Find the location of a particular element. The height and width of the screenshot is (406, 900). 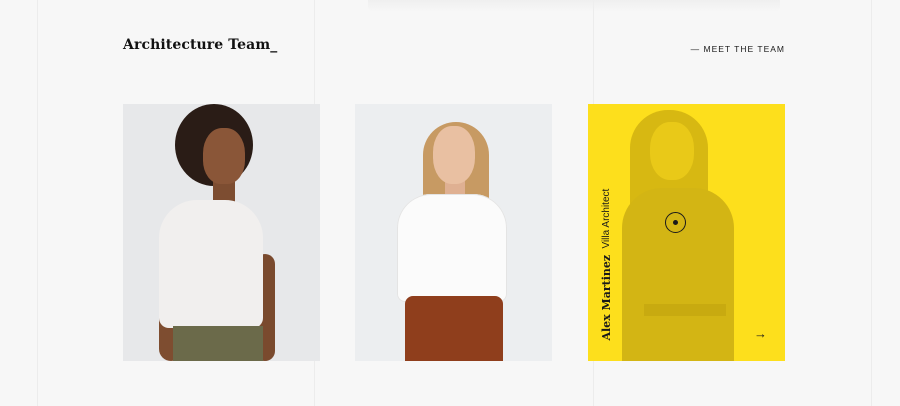

member-caption: Alex Martinez Villa Architect is located at coordinates (606, 265).